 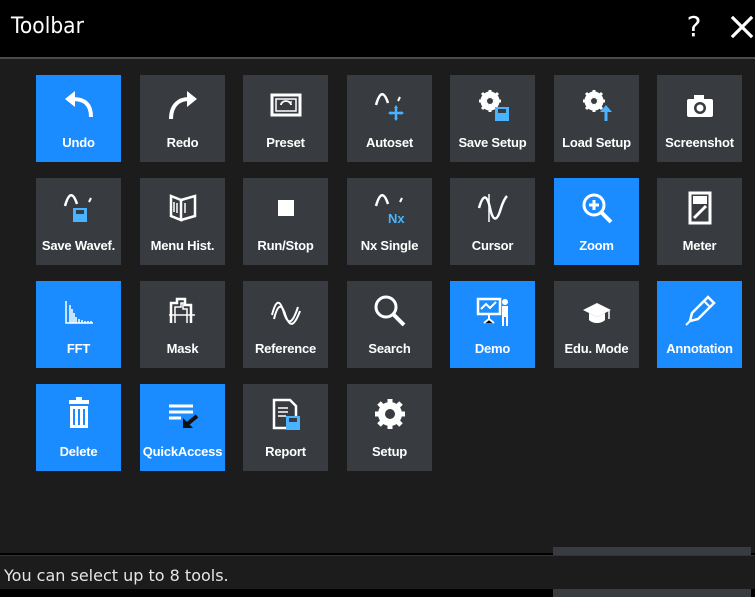 What do you see at coordinates (78, 451) in the screenshot?
I see `tool-label: Delete` at bounding box center [78, 451].